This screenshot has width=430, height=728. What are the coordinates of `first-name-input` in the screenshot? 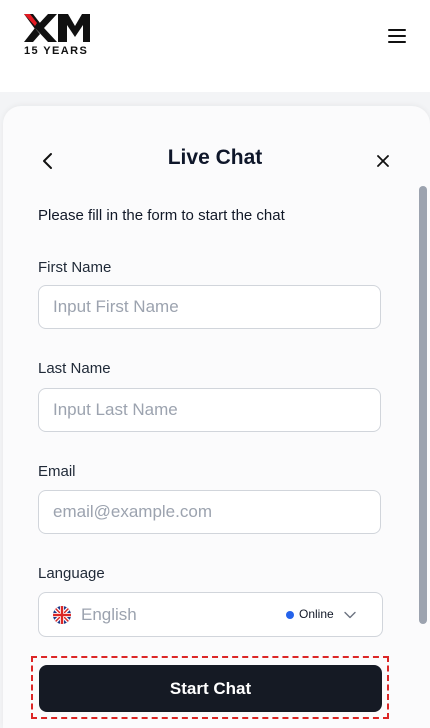 It's located at (209, 307).